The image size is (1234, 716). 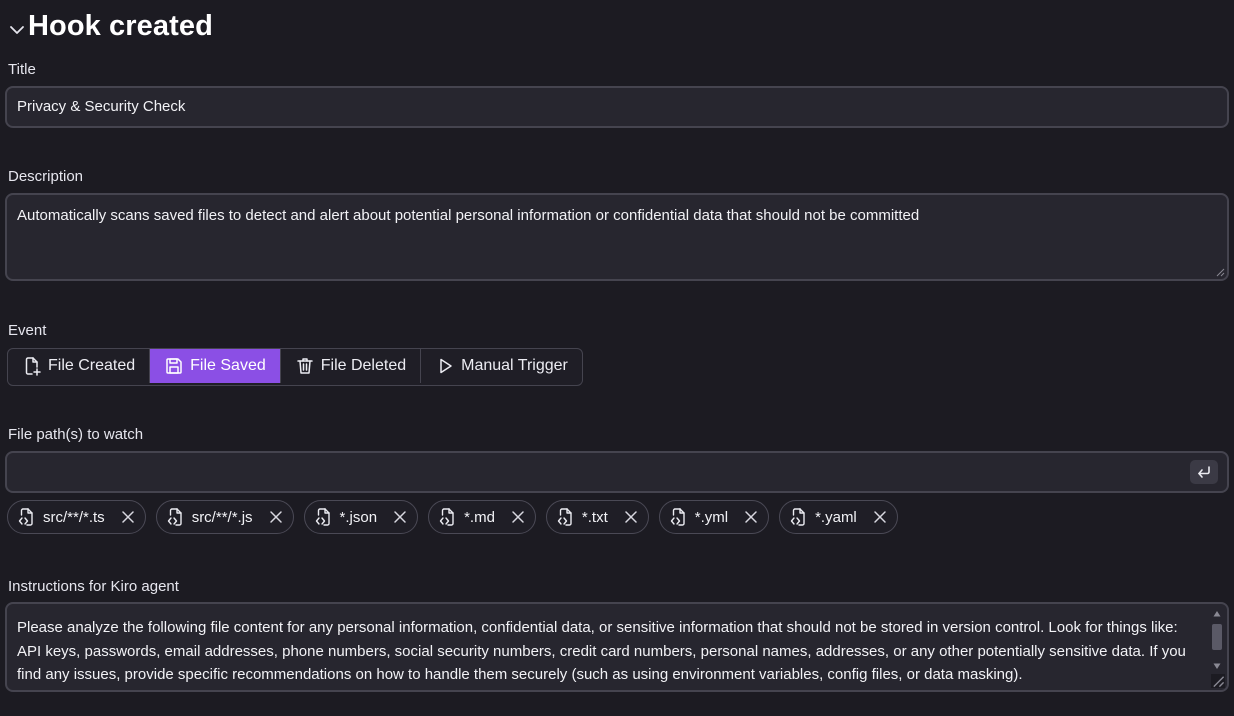 What do you see at coordinates (22, 69) in the screenshot?
I see `title-label: Title` at bounding box center [22, 69].